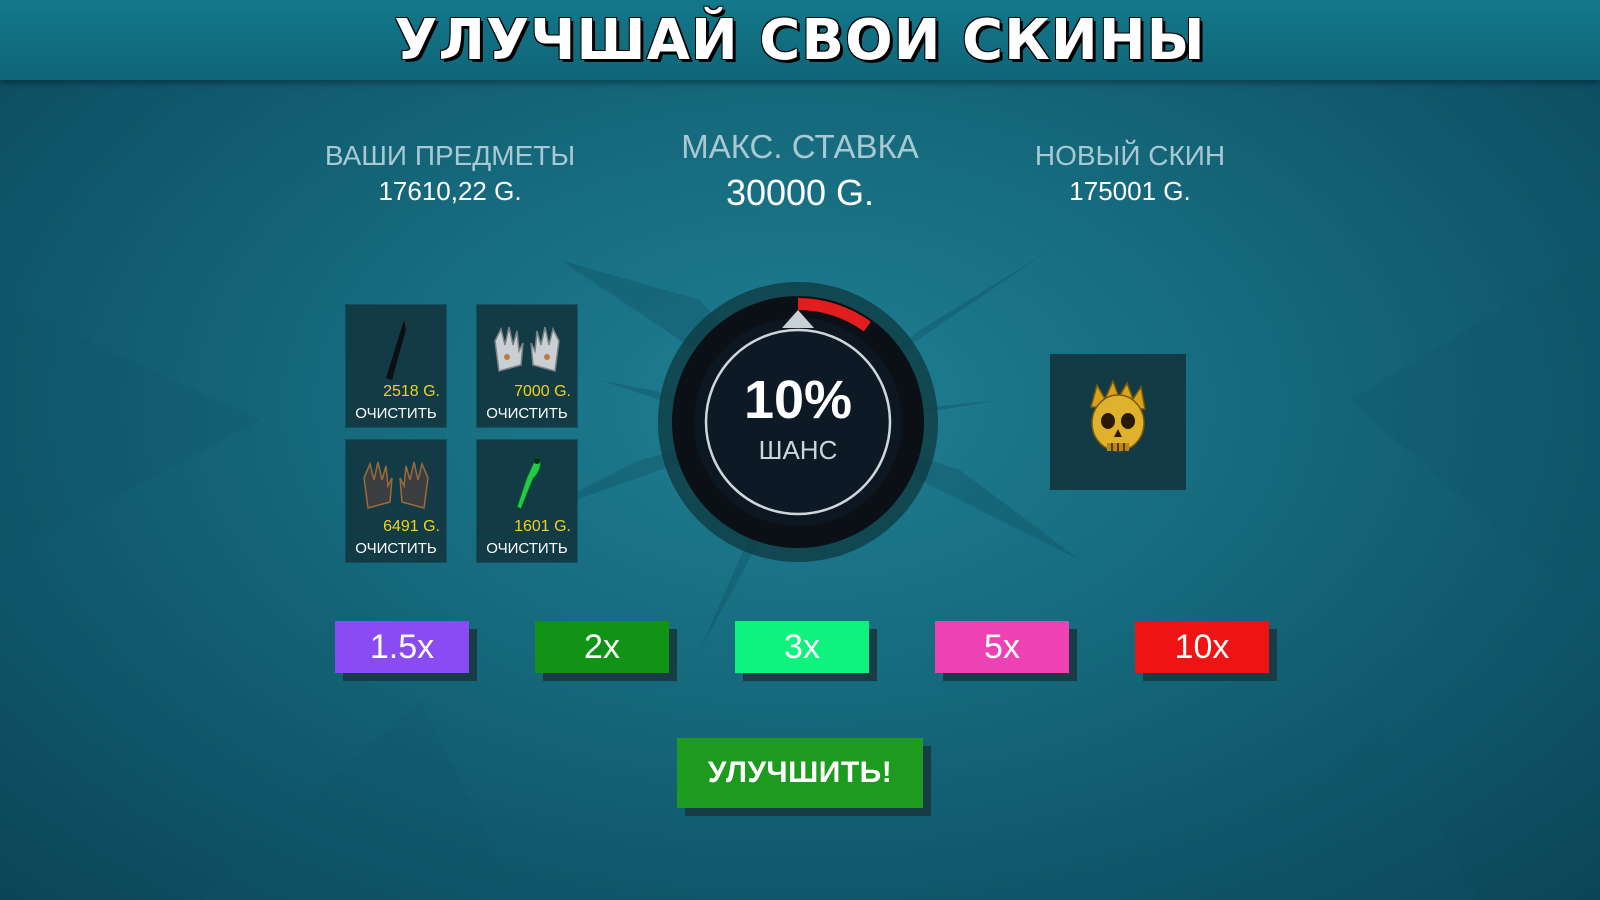  I want to click on header-bar: УЛУЧШАЙ СВОИ СКИНЫ, so click(800, 40).